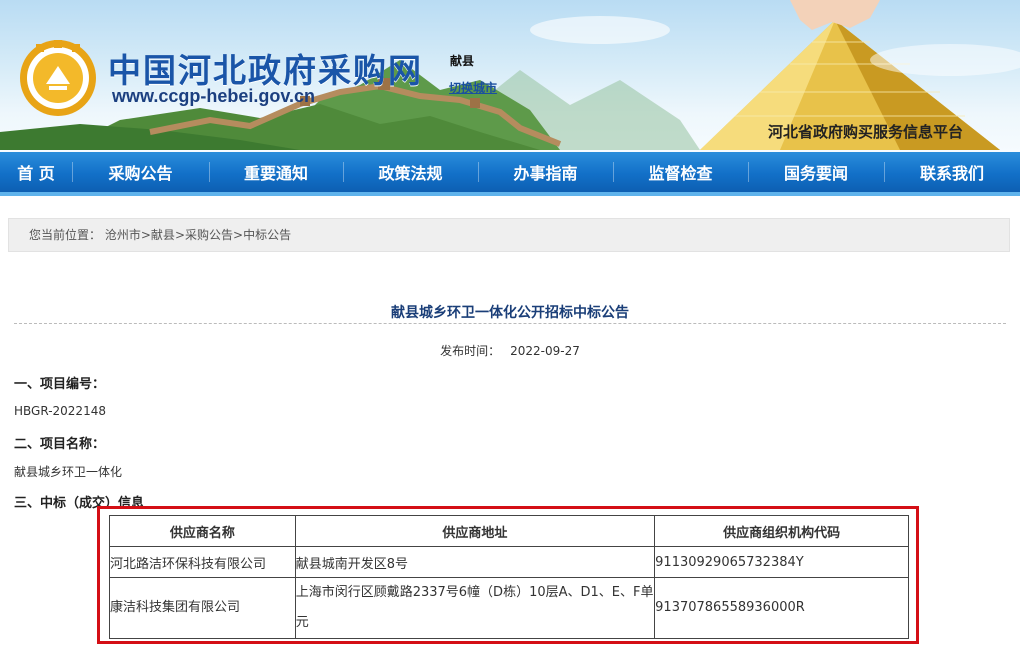 The width and height of the screenshot is (1020, 648). What do you see at coordinates (214, 96) in the screenshot?
I see `site-url: www.ccgp-hebei.gov.cn` at bounding box center [214, 96].